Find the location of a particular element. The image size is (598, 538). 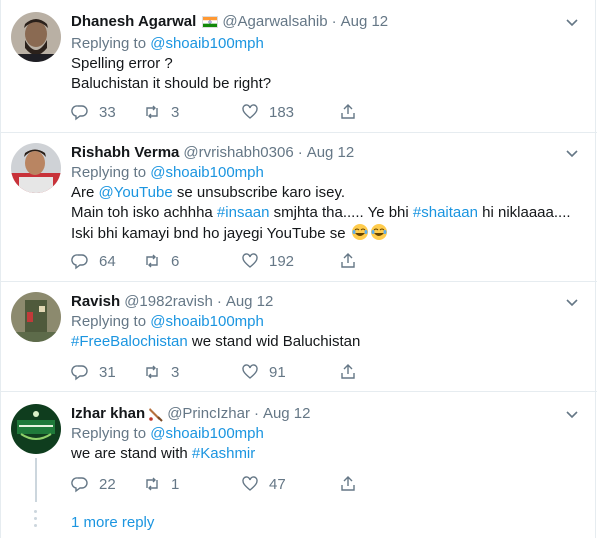

hashtag-link: #FreeBalochistan is located at coordinates (129, 341).